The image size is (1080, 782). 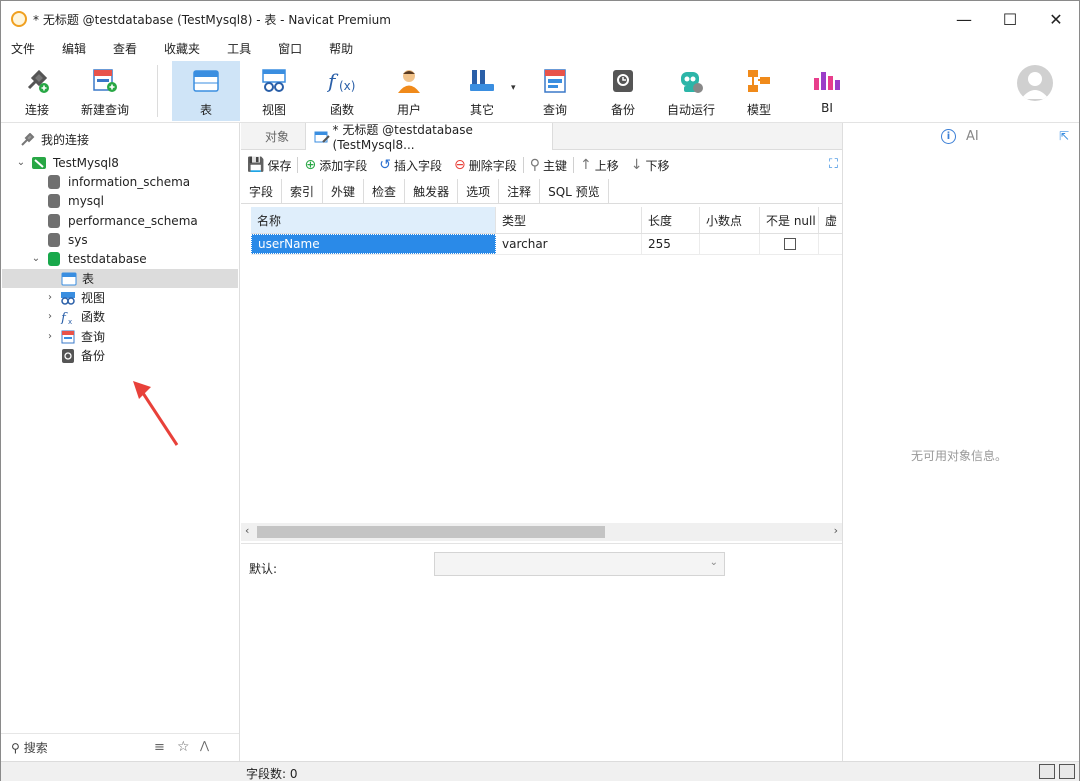 I want to click on ai-tab: AI, so click(x=972, y=136).